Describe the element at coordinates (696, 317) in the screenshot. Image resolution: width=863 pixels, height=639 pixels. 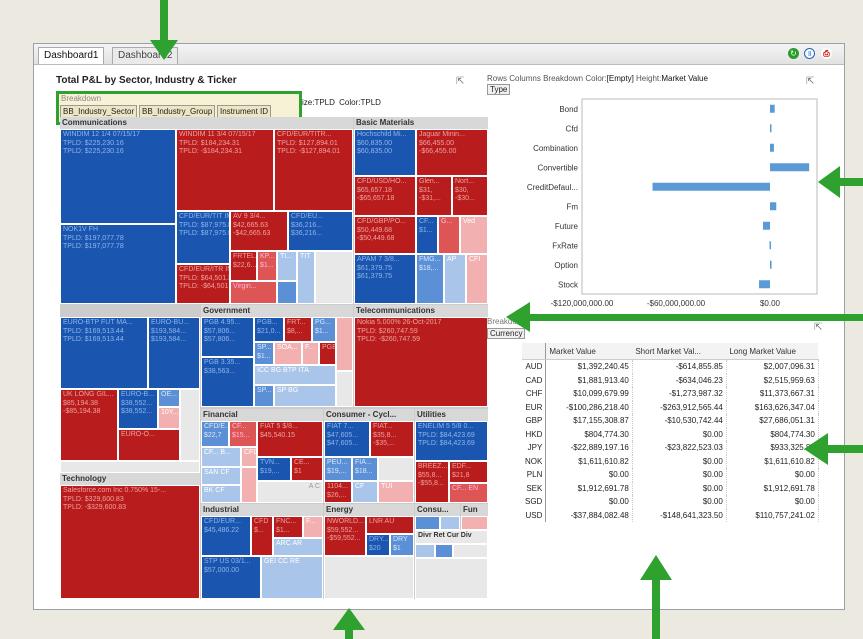
I see `annotation-arrow-mid-shaft` at that location.